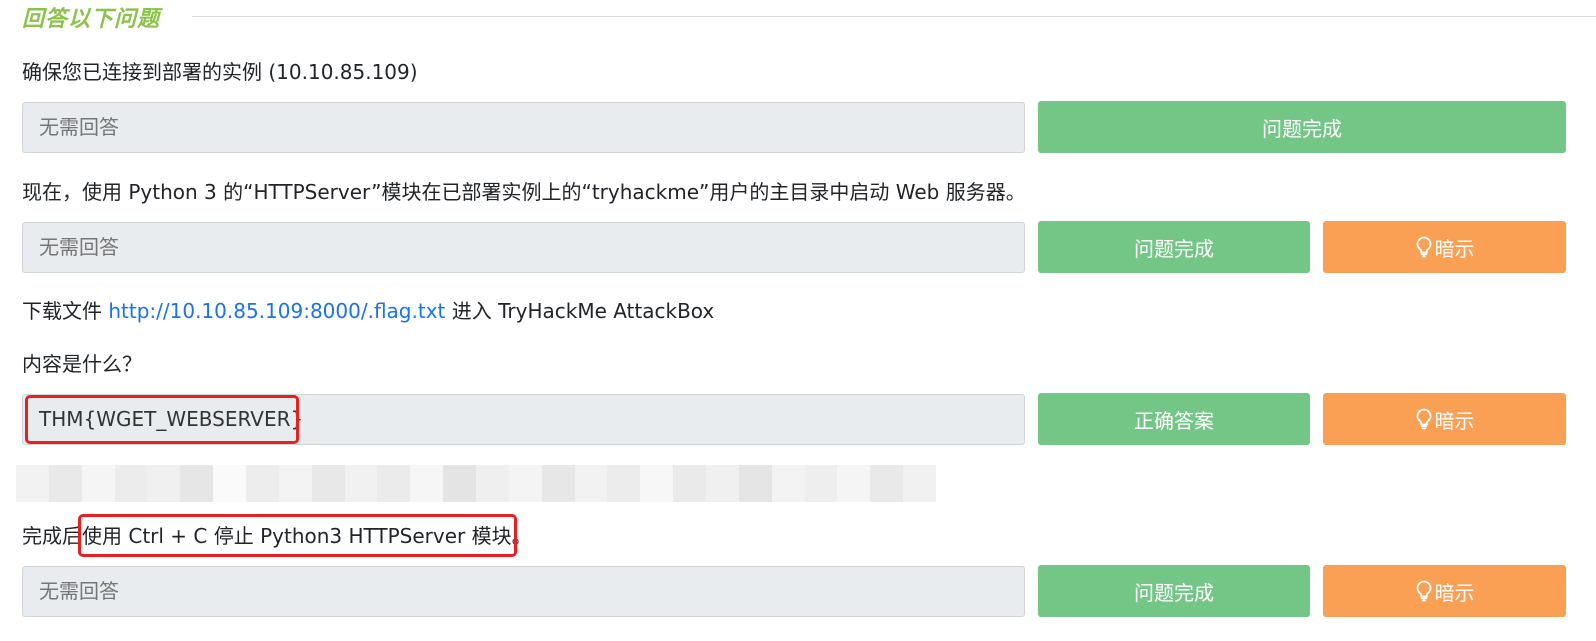  What do you see at coordinates (1302, 127) in the screenshot?
I see `question-1-submit-button: 问题完成` at bounding box center [1302, 127].